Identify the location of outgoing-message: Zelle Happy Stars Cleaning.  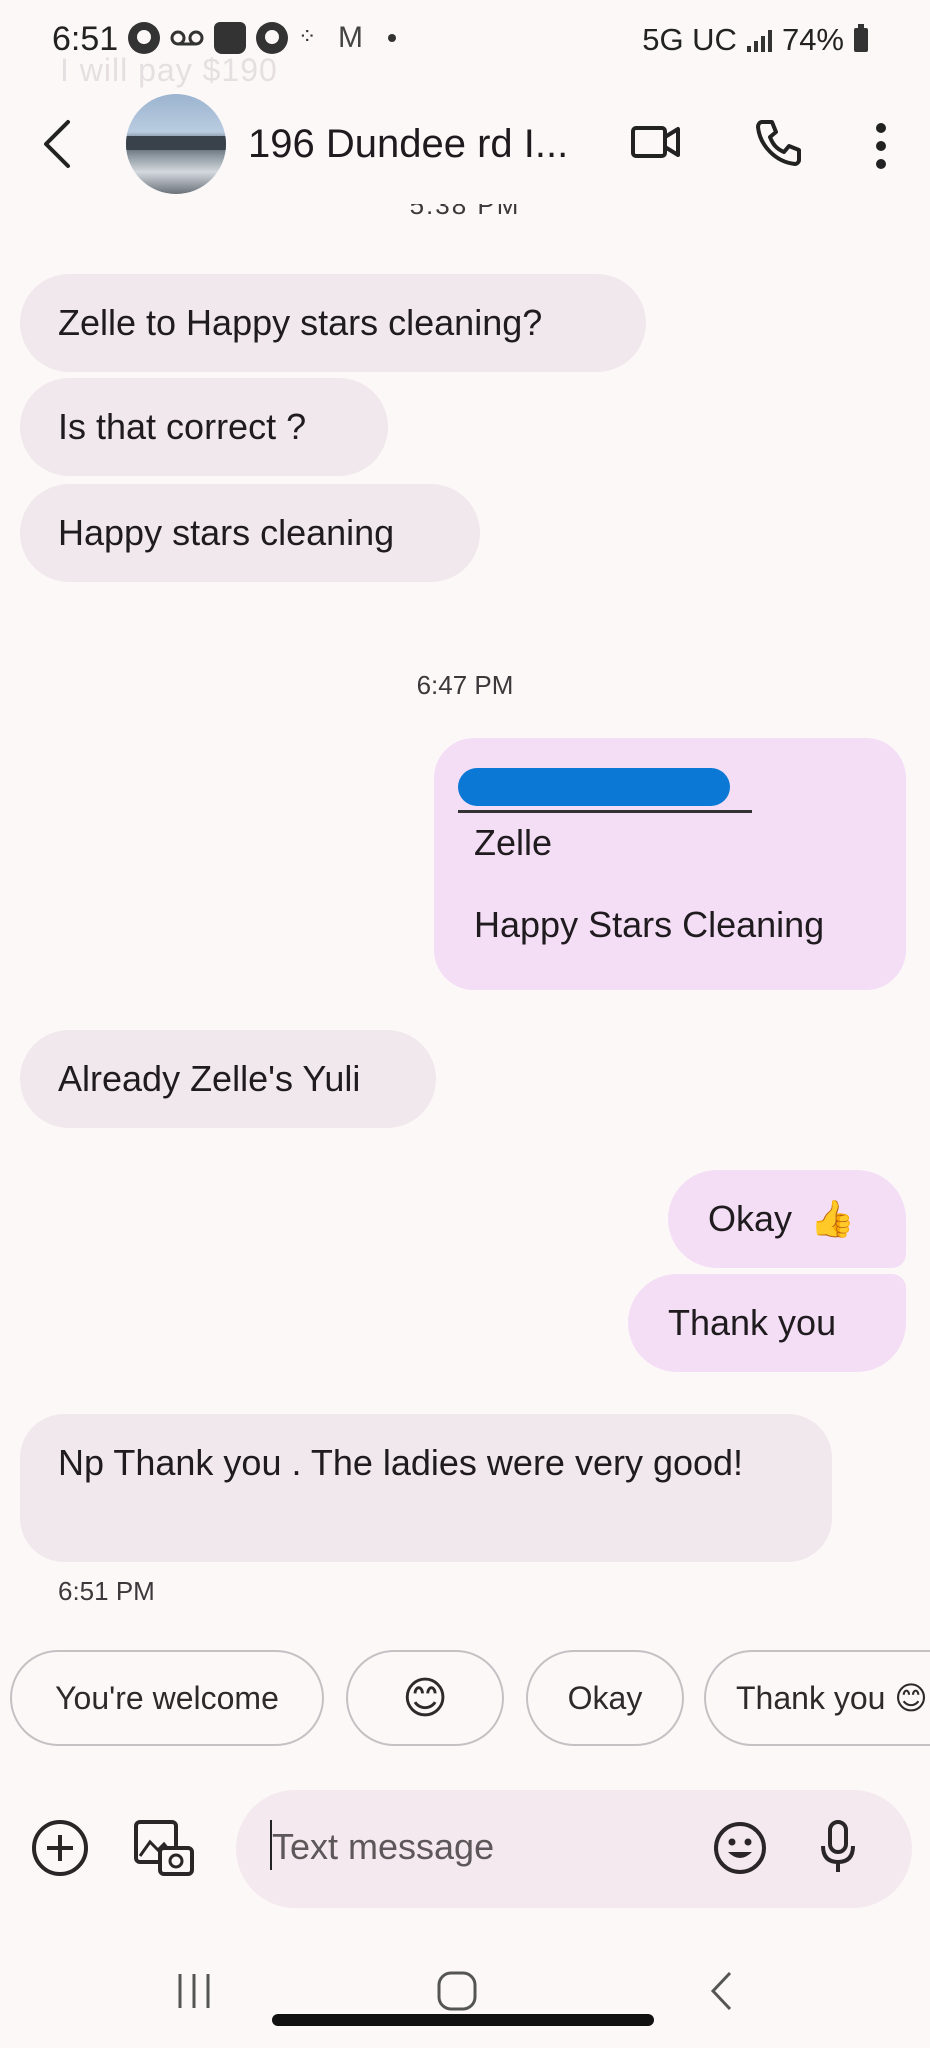
(670, 864).